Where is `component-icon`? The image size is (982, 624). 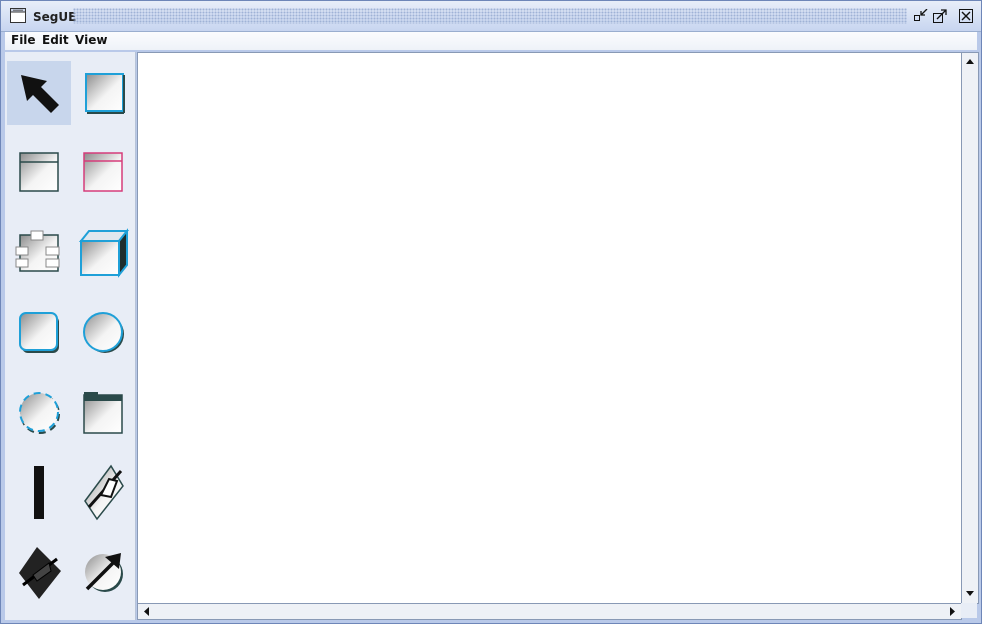 component-icon is located at coordinates (37, 251).